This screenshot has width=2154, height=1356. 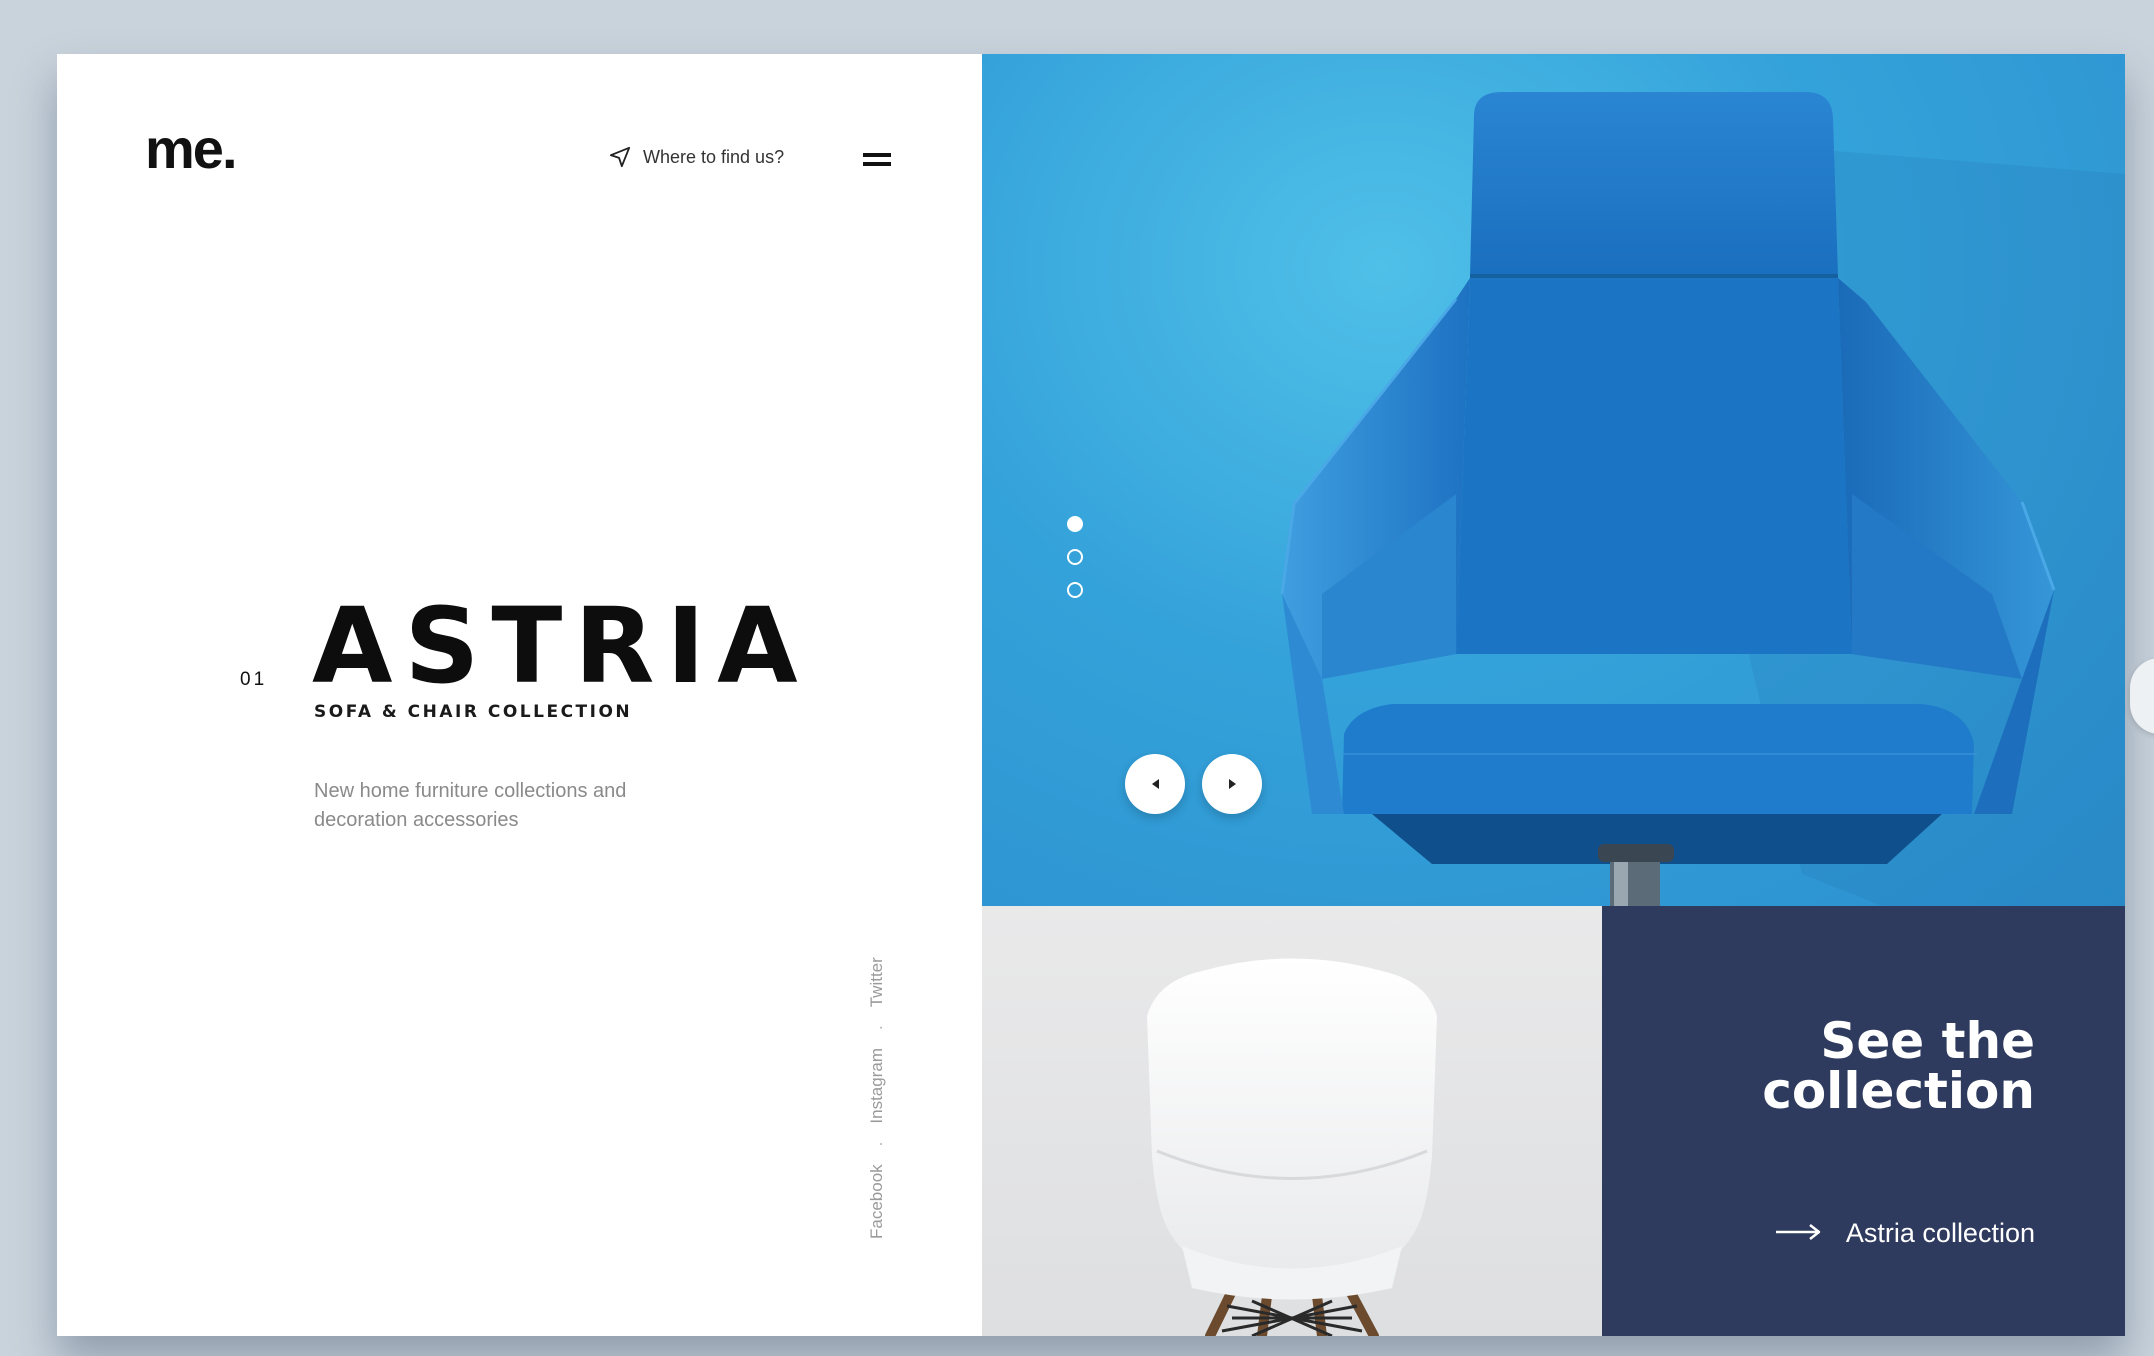 What do you see at coordinates (714, 156) in the screenshot?
I see `find-us-label: Where to find us?` at bounding box center [714, 156].